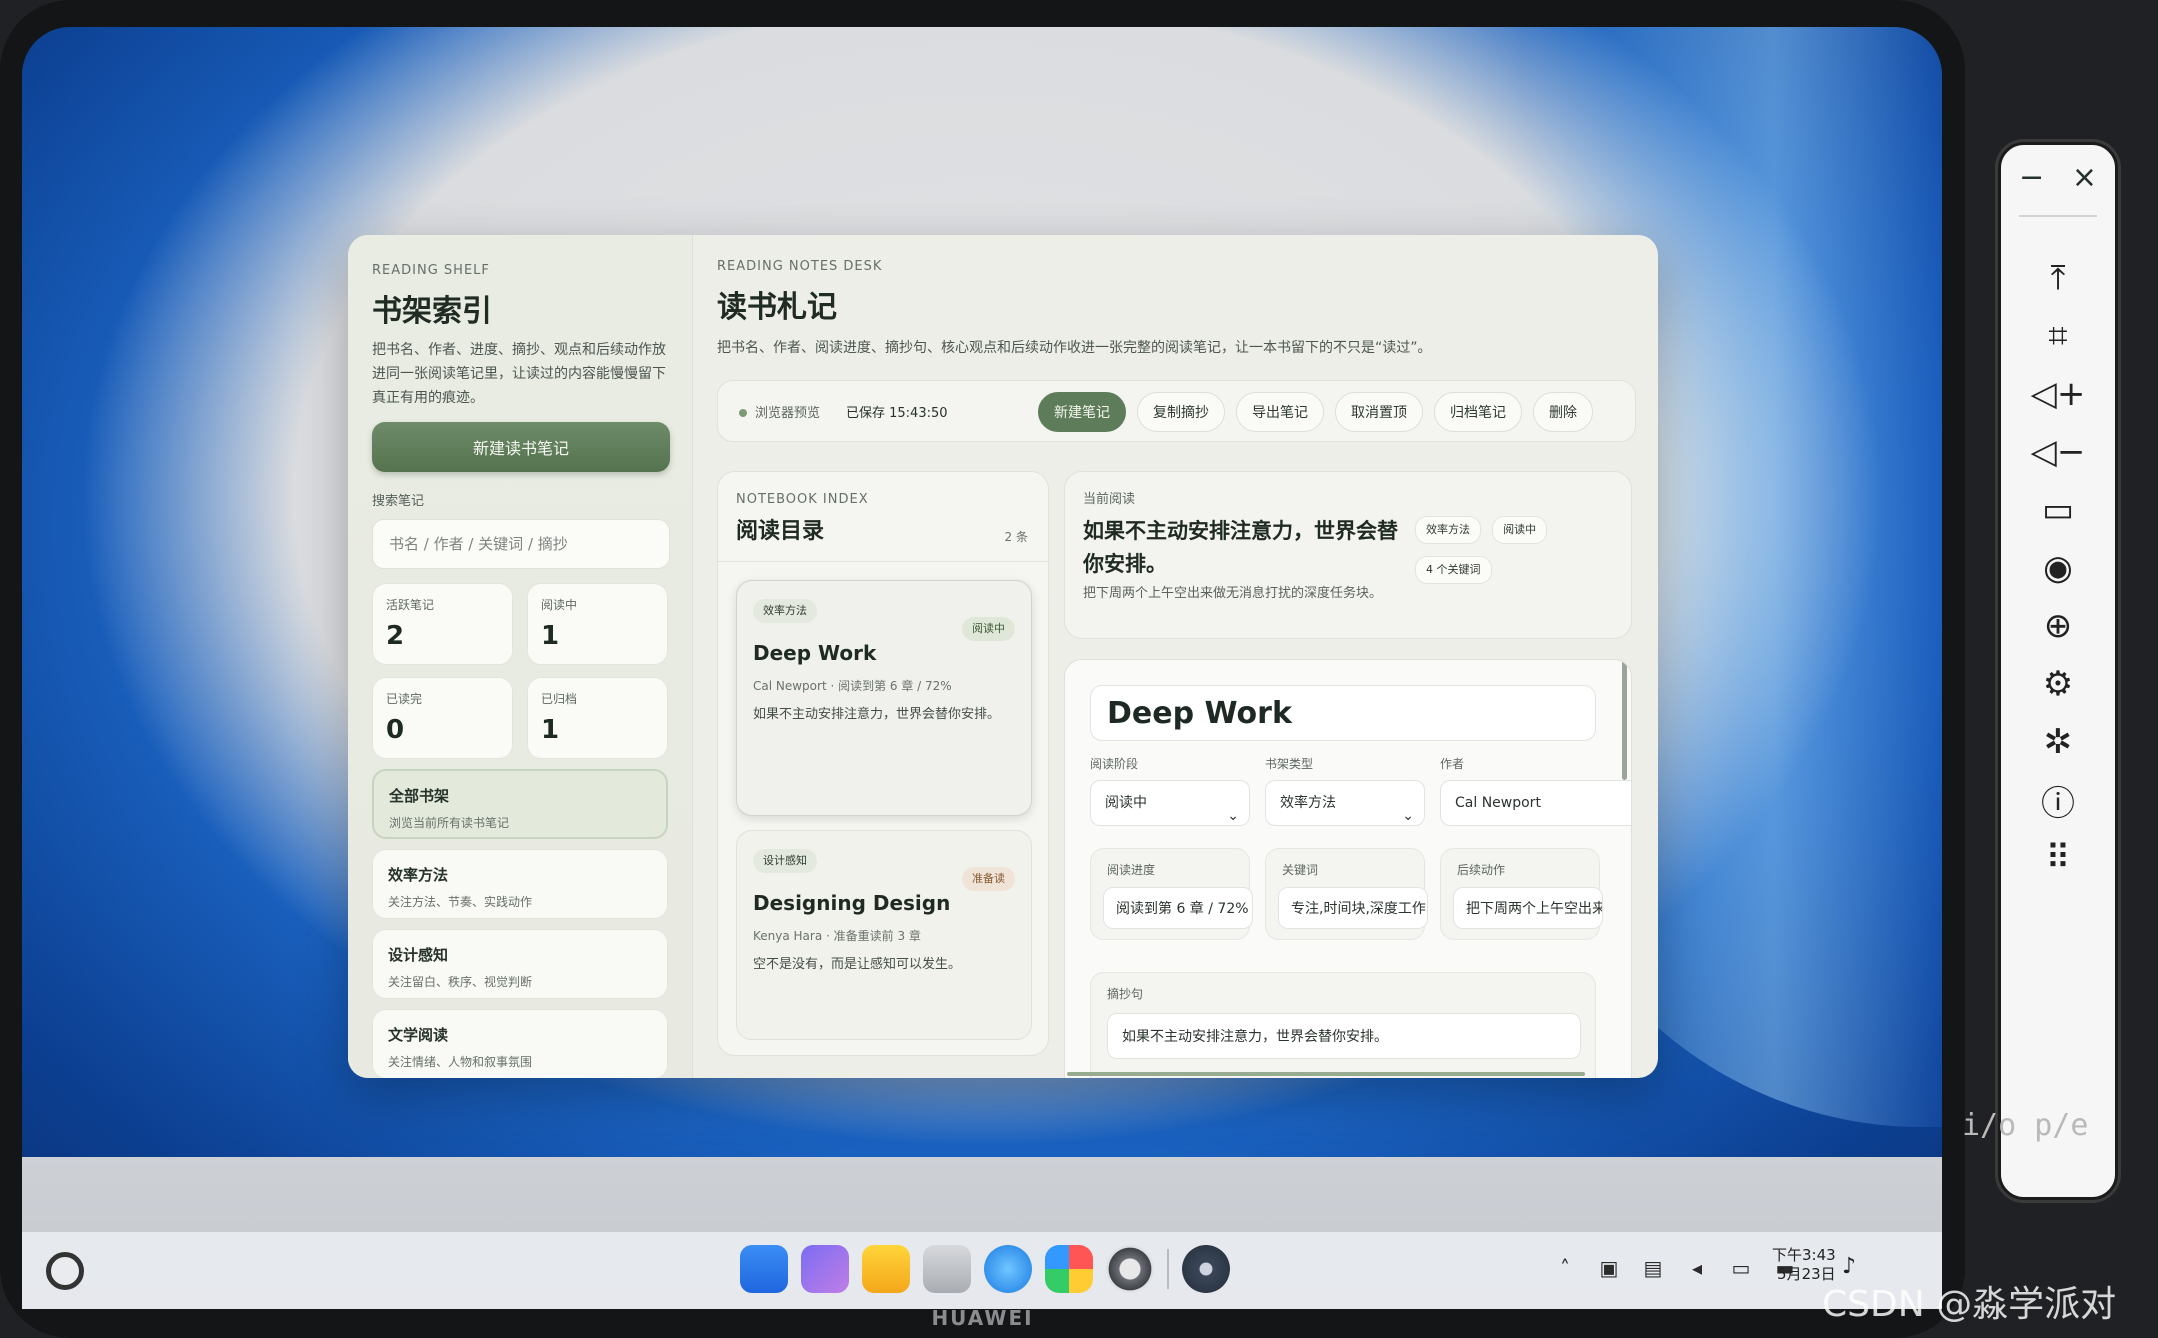 The image size is (2158, 1338). What do you see at coordinates (1498, 803) in the screenshot?
I see `author-value: Cal Newport` at bounding box center [1498, 803].